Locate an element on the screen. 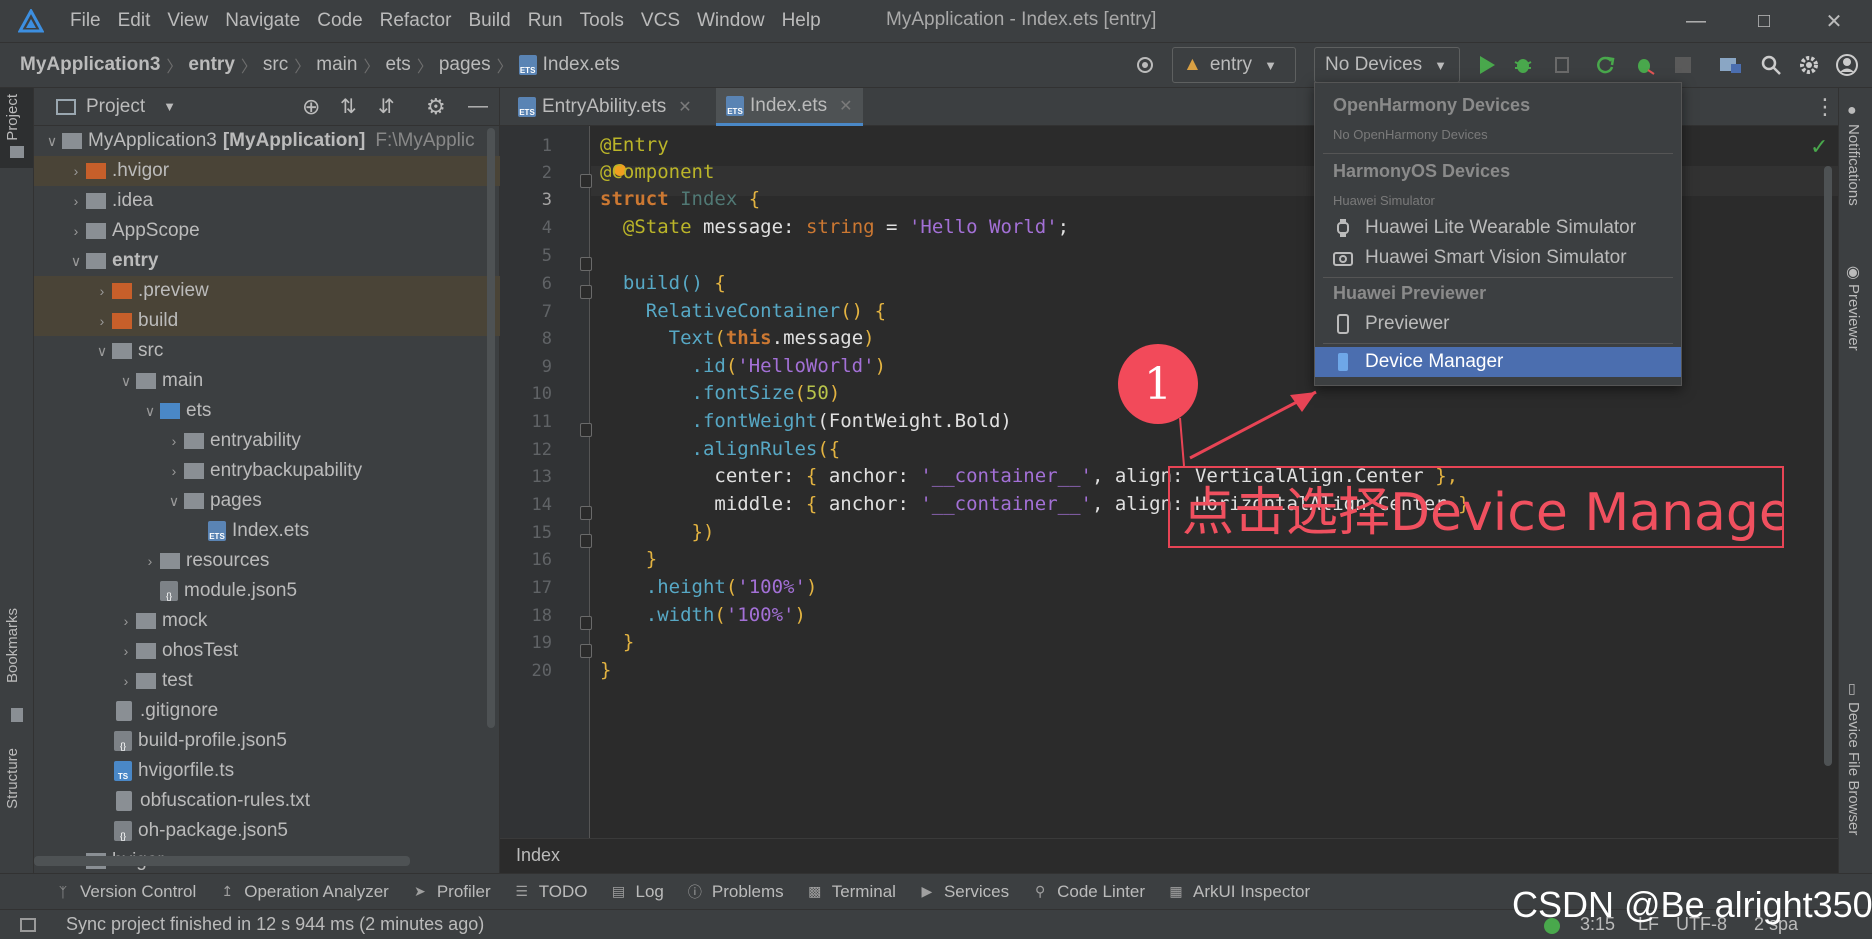 The width and height of the screenshot is (1872, 939). annotation-callout: 点击选择Device Manager is located at coordinates (1476, 507).